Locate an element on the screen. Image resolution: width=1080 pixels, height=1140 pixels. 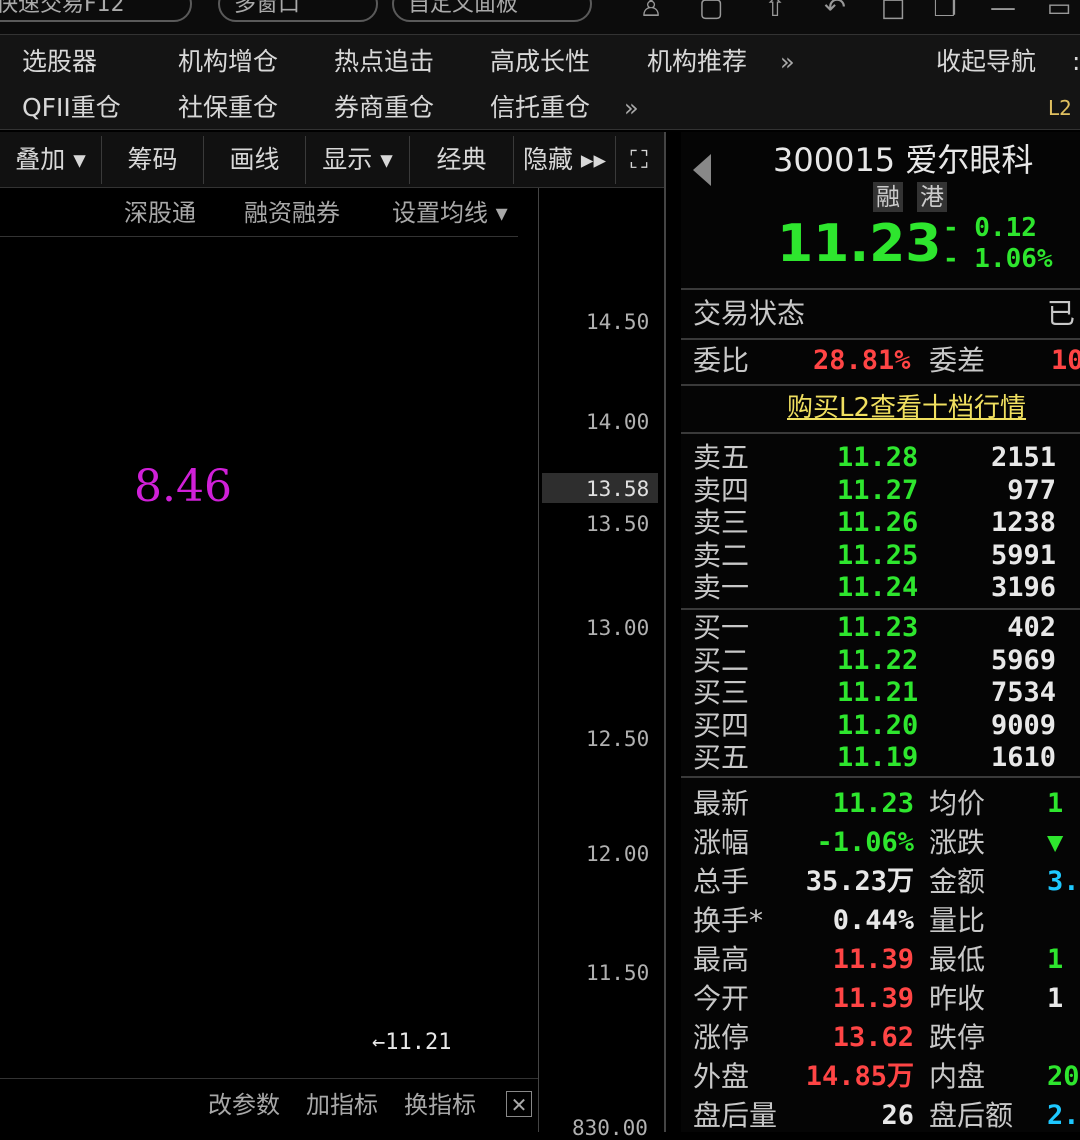
ask-price: 11.24 is located at coordinates (877, 588).